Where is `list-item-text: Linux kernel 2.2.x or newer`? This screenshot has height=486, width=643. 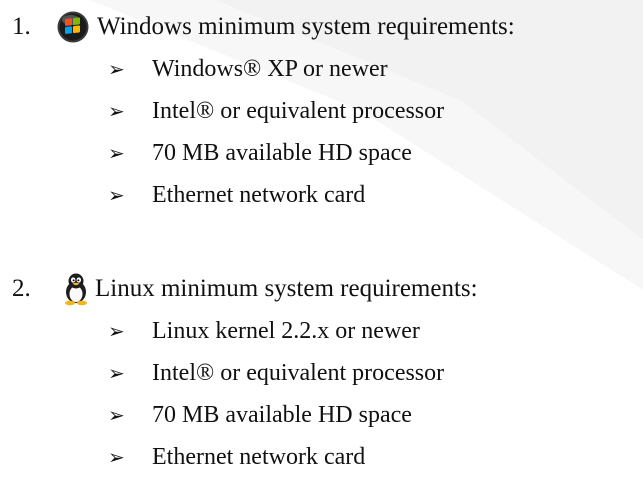 list-item-text: Linux kernel 2.2.x or newer is located at coordinates (286, 331).